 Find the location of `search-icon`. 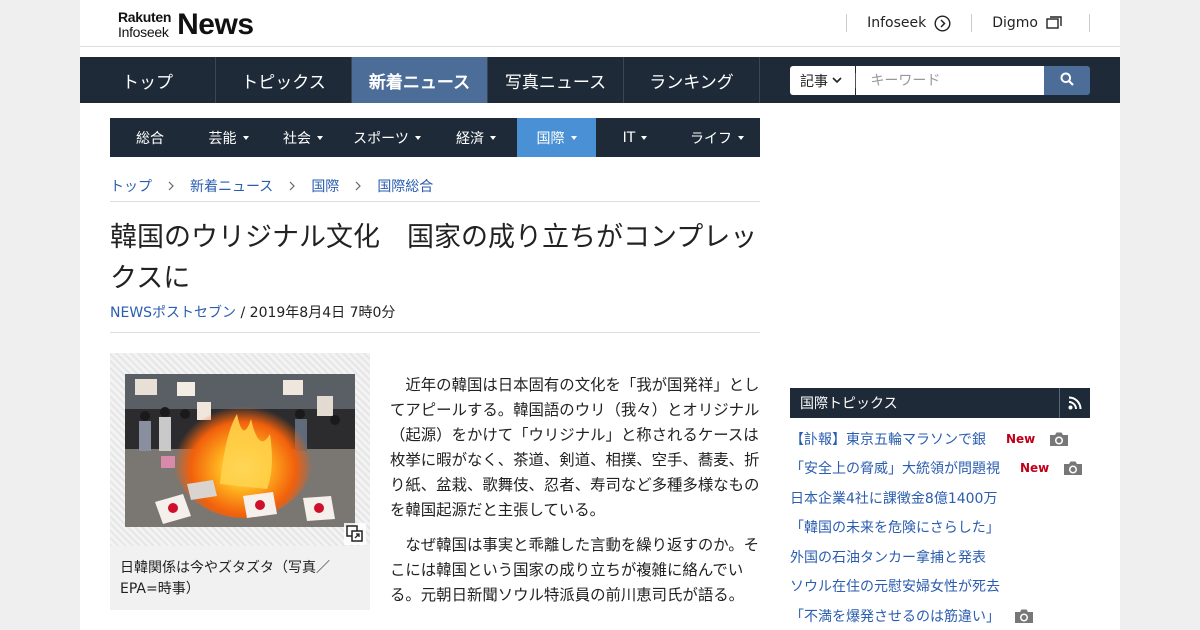

search-icon is located at coordinates (1067, 80).